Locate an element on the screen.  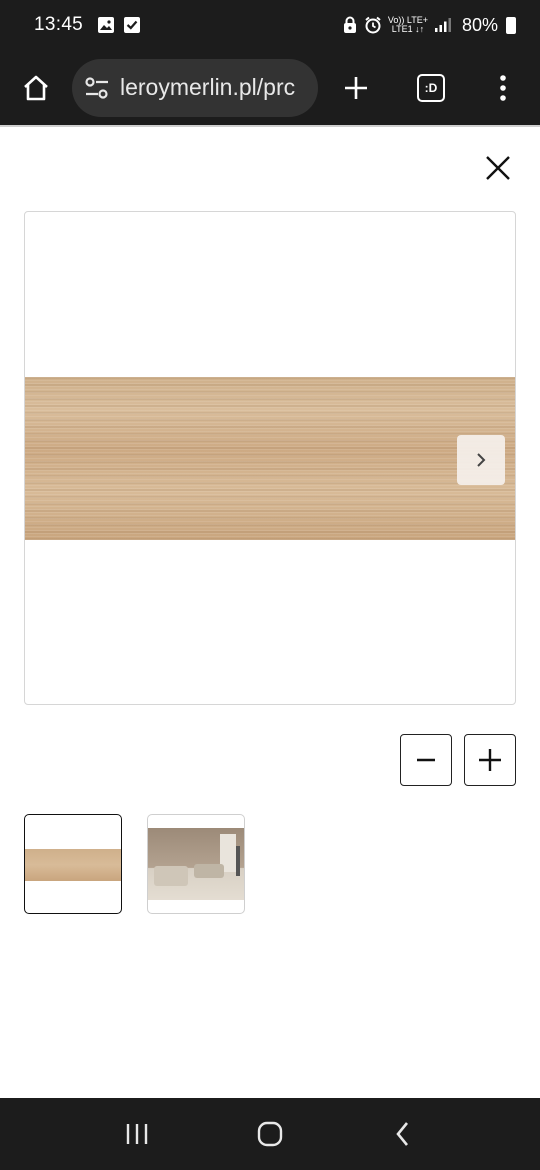
thumbnail-living-room is located at coordinates (196, 864).